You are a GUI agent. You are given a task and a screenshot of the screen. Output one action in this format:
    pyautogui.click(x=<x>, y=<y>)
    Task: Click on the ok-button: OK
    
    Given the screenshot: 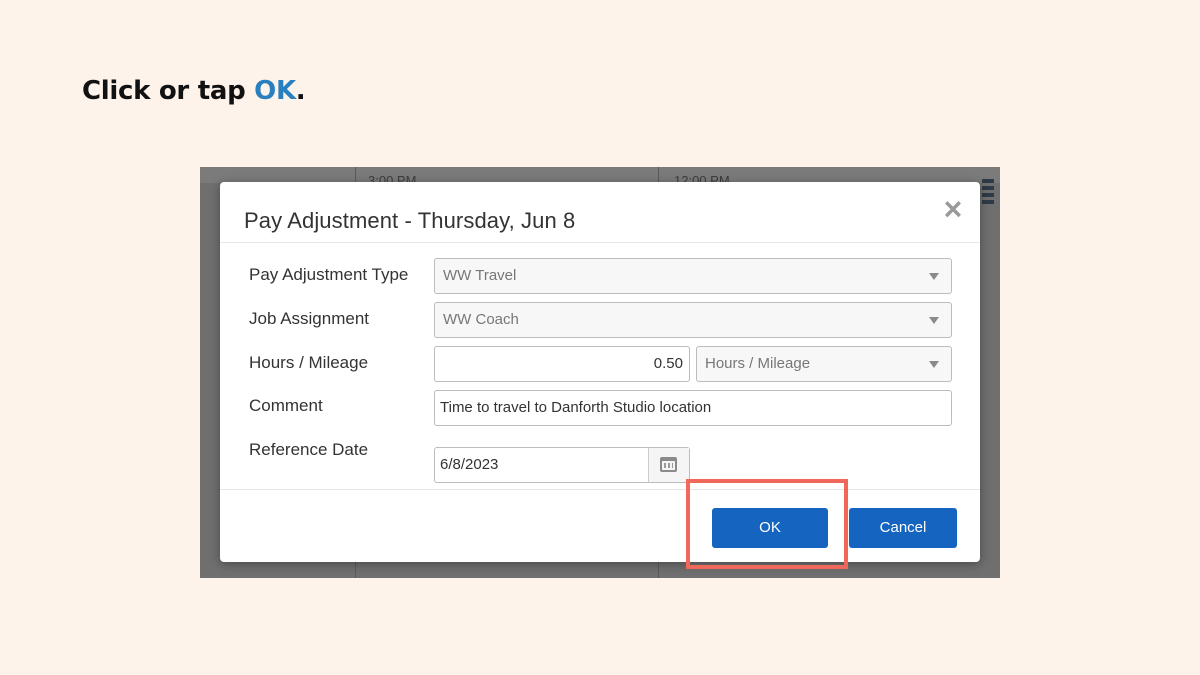 What is the action you would take?
    pyautogui.click(x=770, y=528)
    